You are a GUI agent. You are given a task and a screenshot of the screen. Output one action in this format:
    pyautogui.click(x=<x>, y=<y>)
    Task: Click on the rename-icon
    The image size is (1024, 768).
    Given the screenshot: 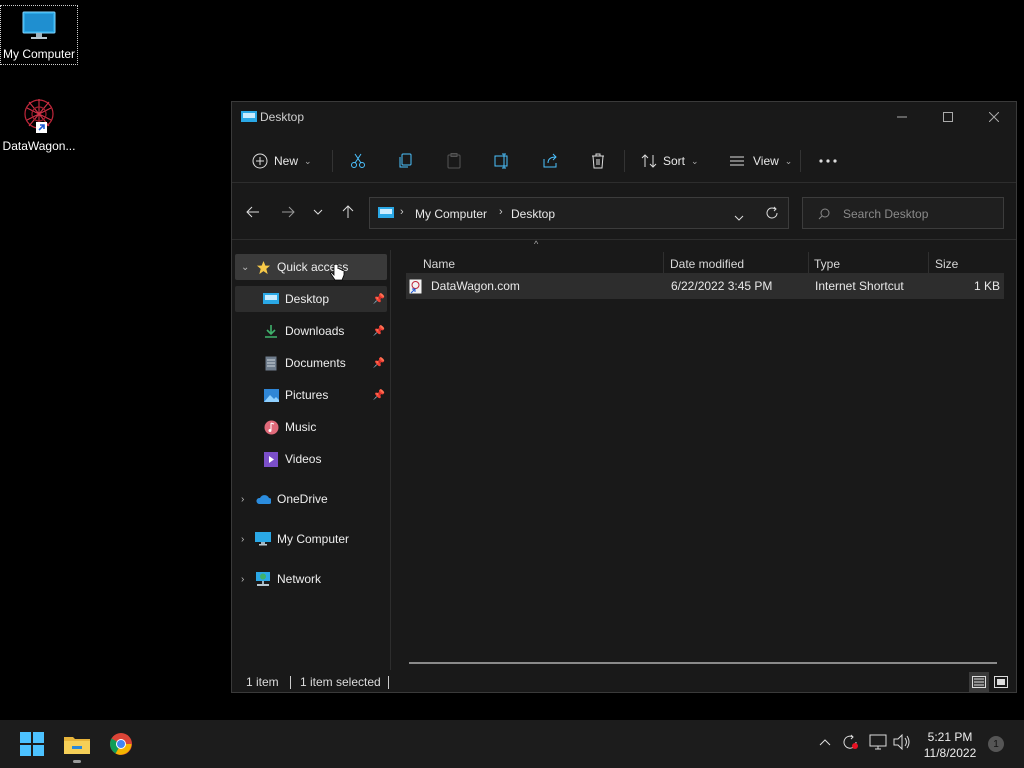 What is the action you would take?
    pyautogui.click(x=501, y=161)
    